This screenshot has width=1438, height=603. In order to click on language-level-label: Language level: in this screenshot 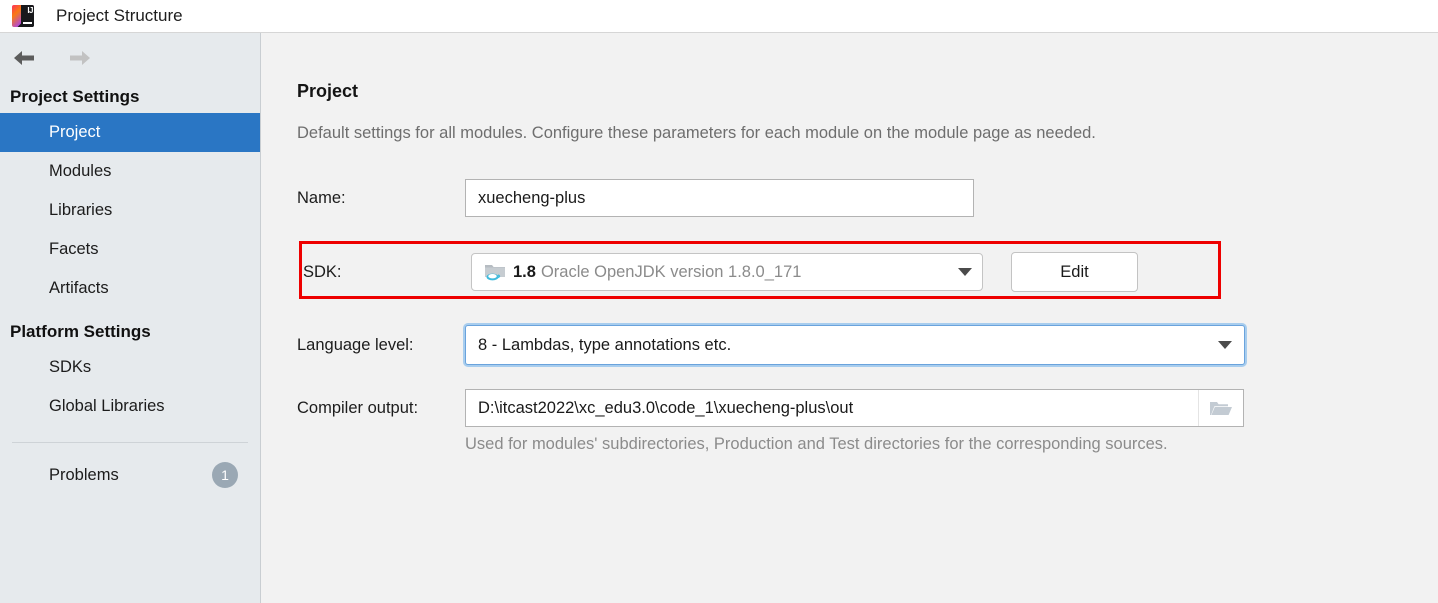, I will do `click(355, 344)`.